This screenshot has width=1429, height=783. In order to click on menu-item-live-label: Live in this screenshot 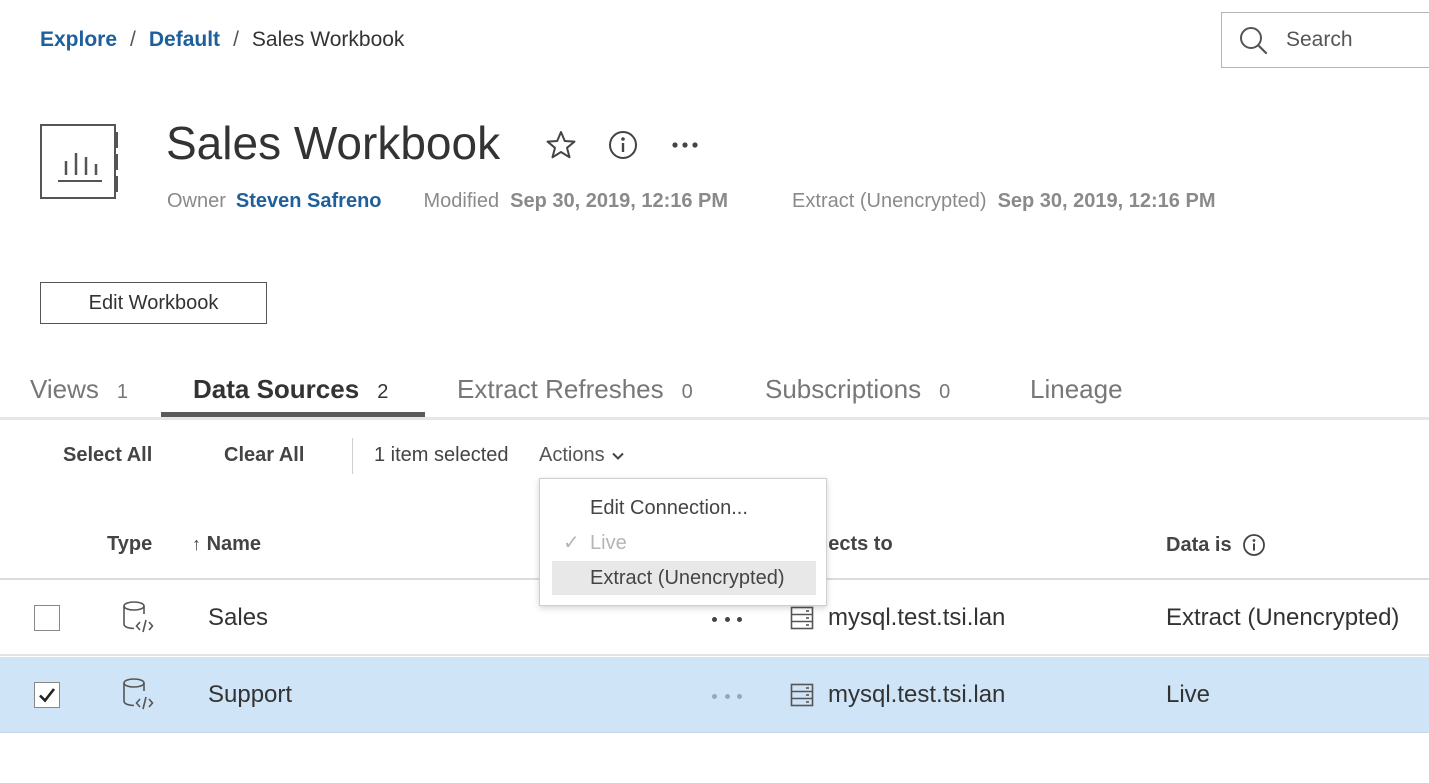, I will do `click(608, 543)`.